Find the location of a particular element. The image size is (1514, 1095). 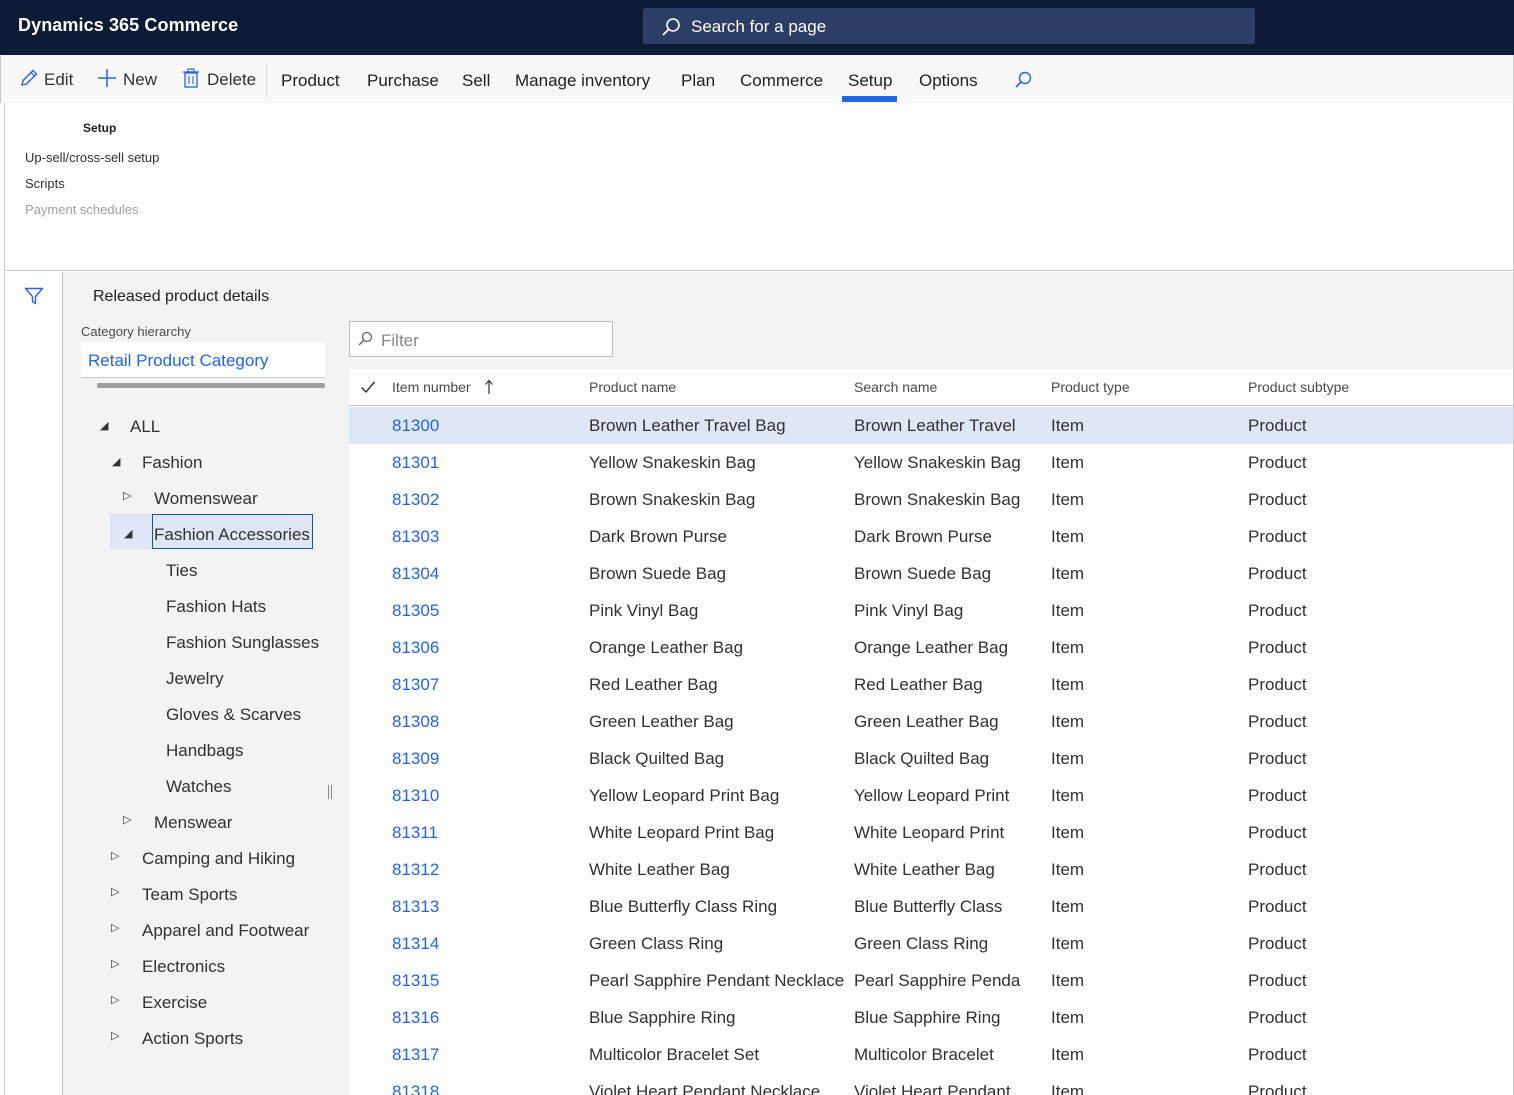

item-number-cell: 81315 is located at coordinates (415, 981).